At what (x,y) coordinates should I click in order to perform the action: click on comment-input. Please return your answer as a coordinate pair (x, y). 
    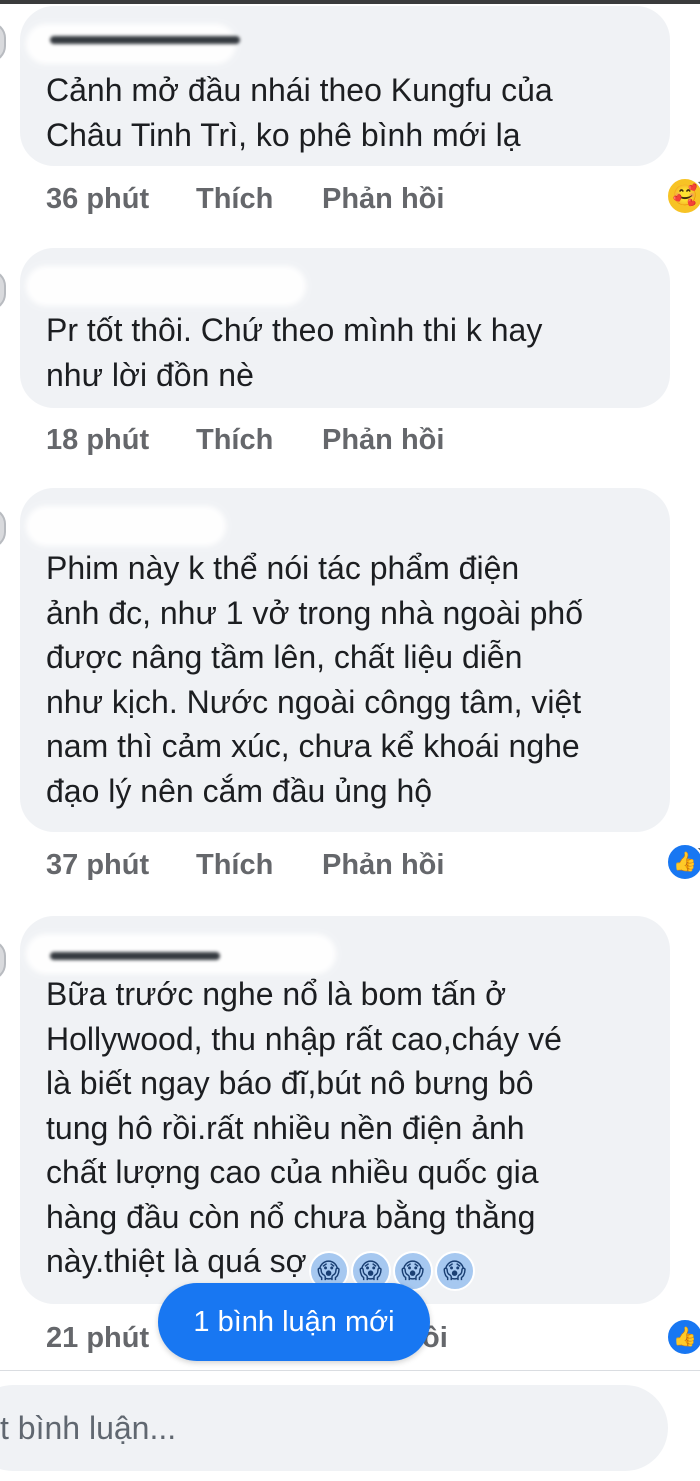
    Looking at the image, I should click on (320, 1428).